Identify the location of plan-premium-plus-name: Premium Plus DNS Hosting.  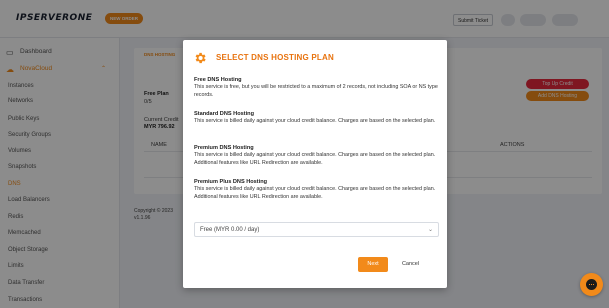
(231, 182).